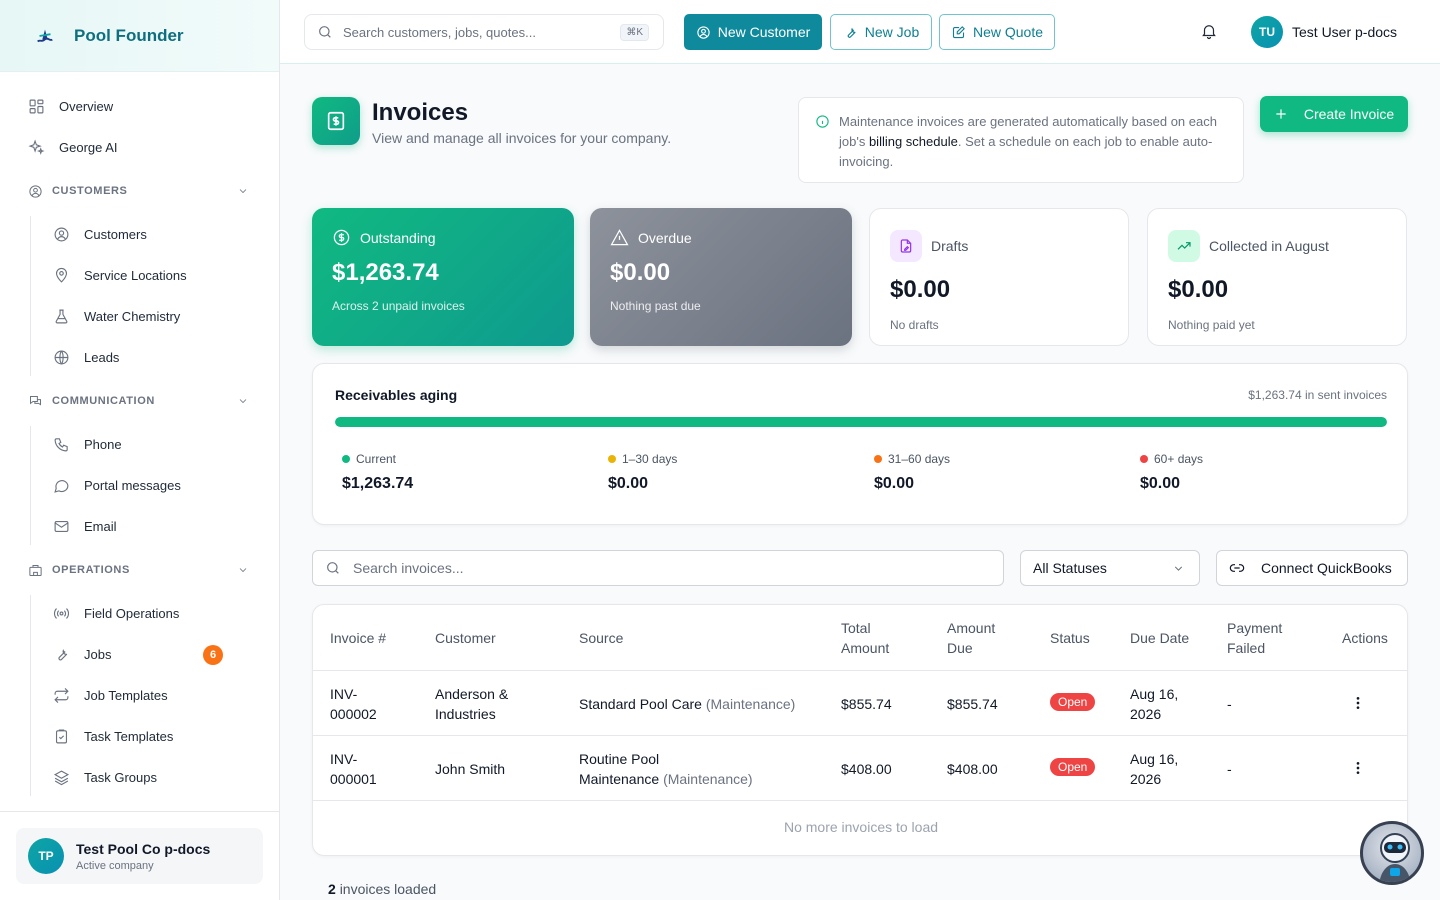 The width and height of the screenshot is (1440, 900). Describe the element at coordinates (139, 275) in the screenshot. I see `sidebar-item-service-locations: Service Locations` at that location.